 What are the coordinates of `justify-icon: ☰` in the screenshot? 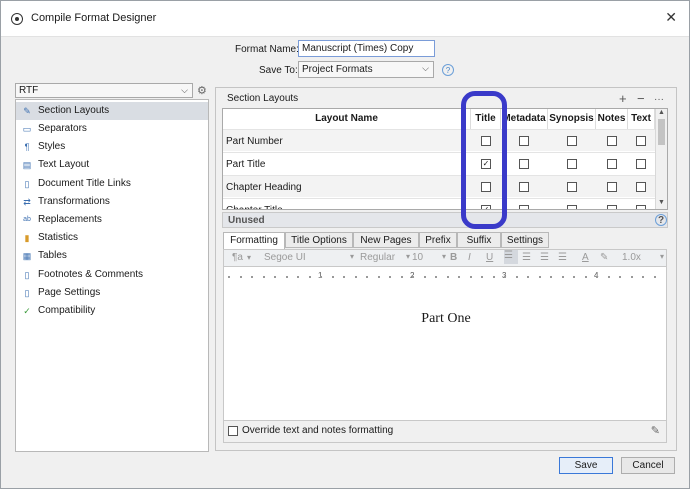 It's located at (562, 257).